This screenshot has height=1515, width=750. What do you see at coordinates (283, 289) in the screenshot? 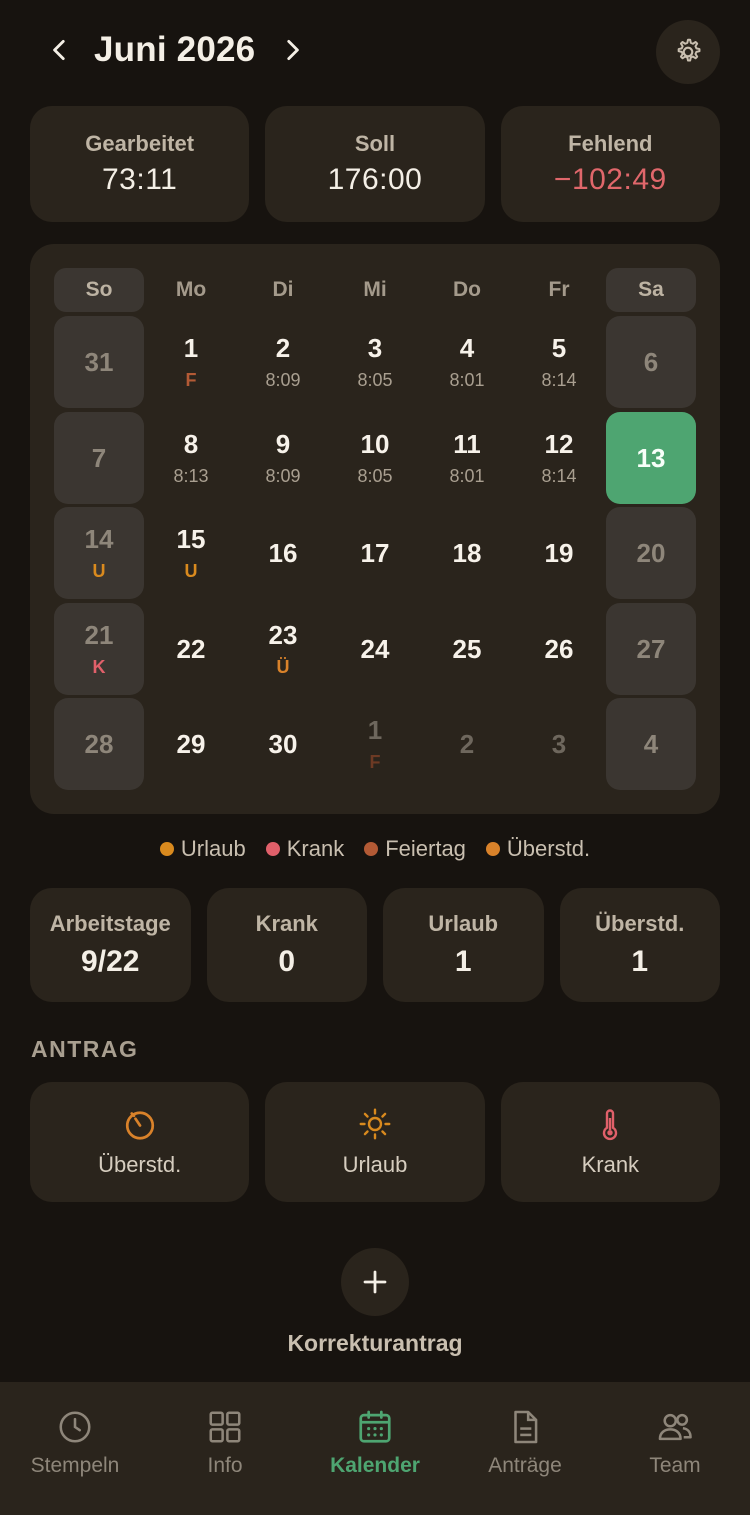
I see `weekday-label: Di` at bounding box center [283, 289].